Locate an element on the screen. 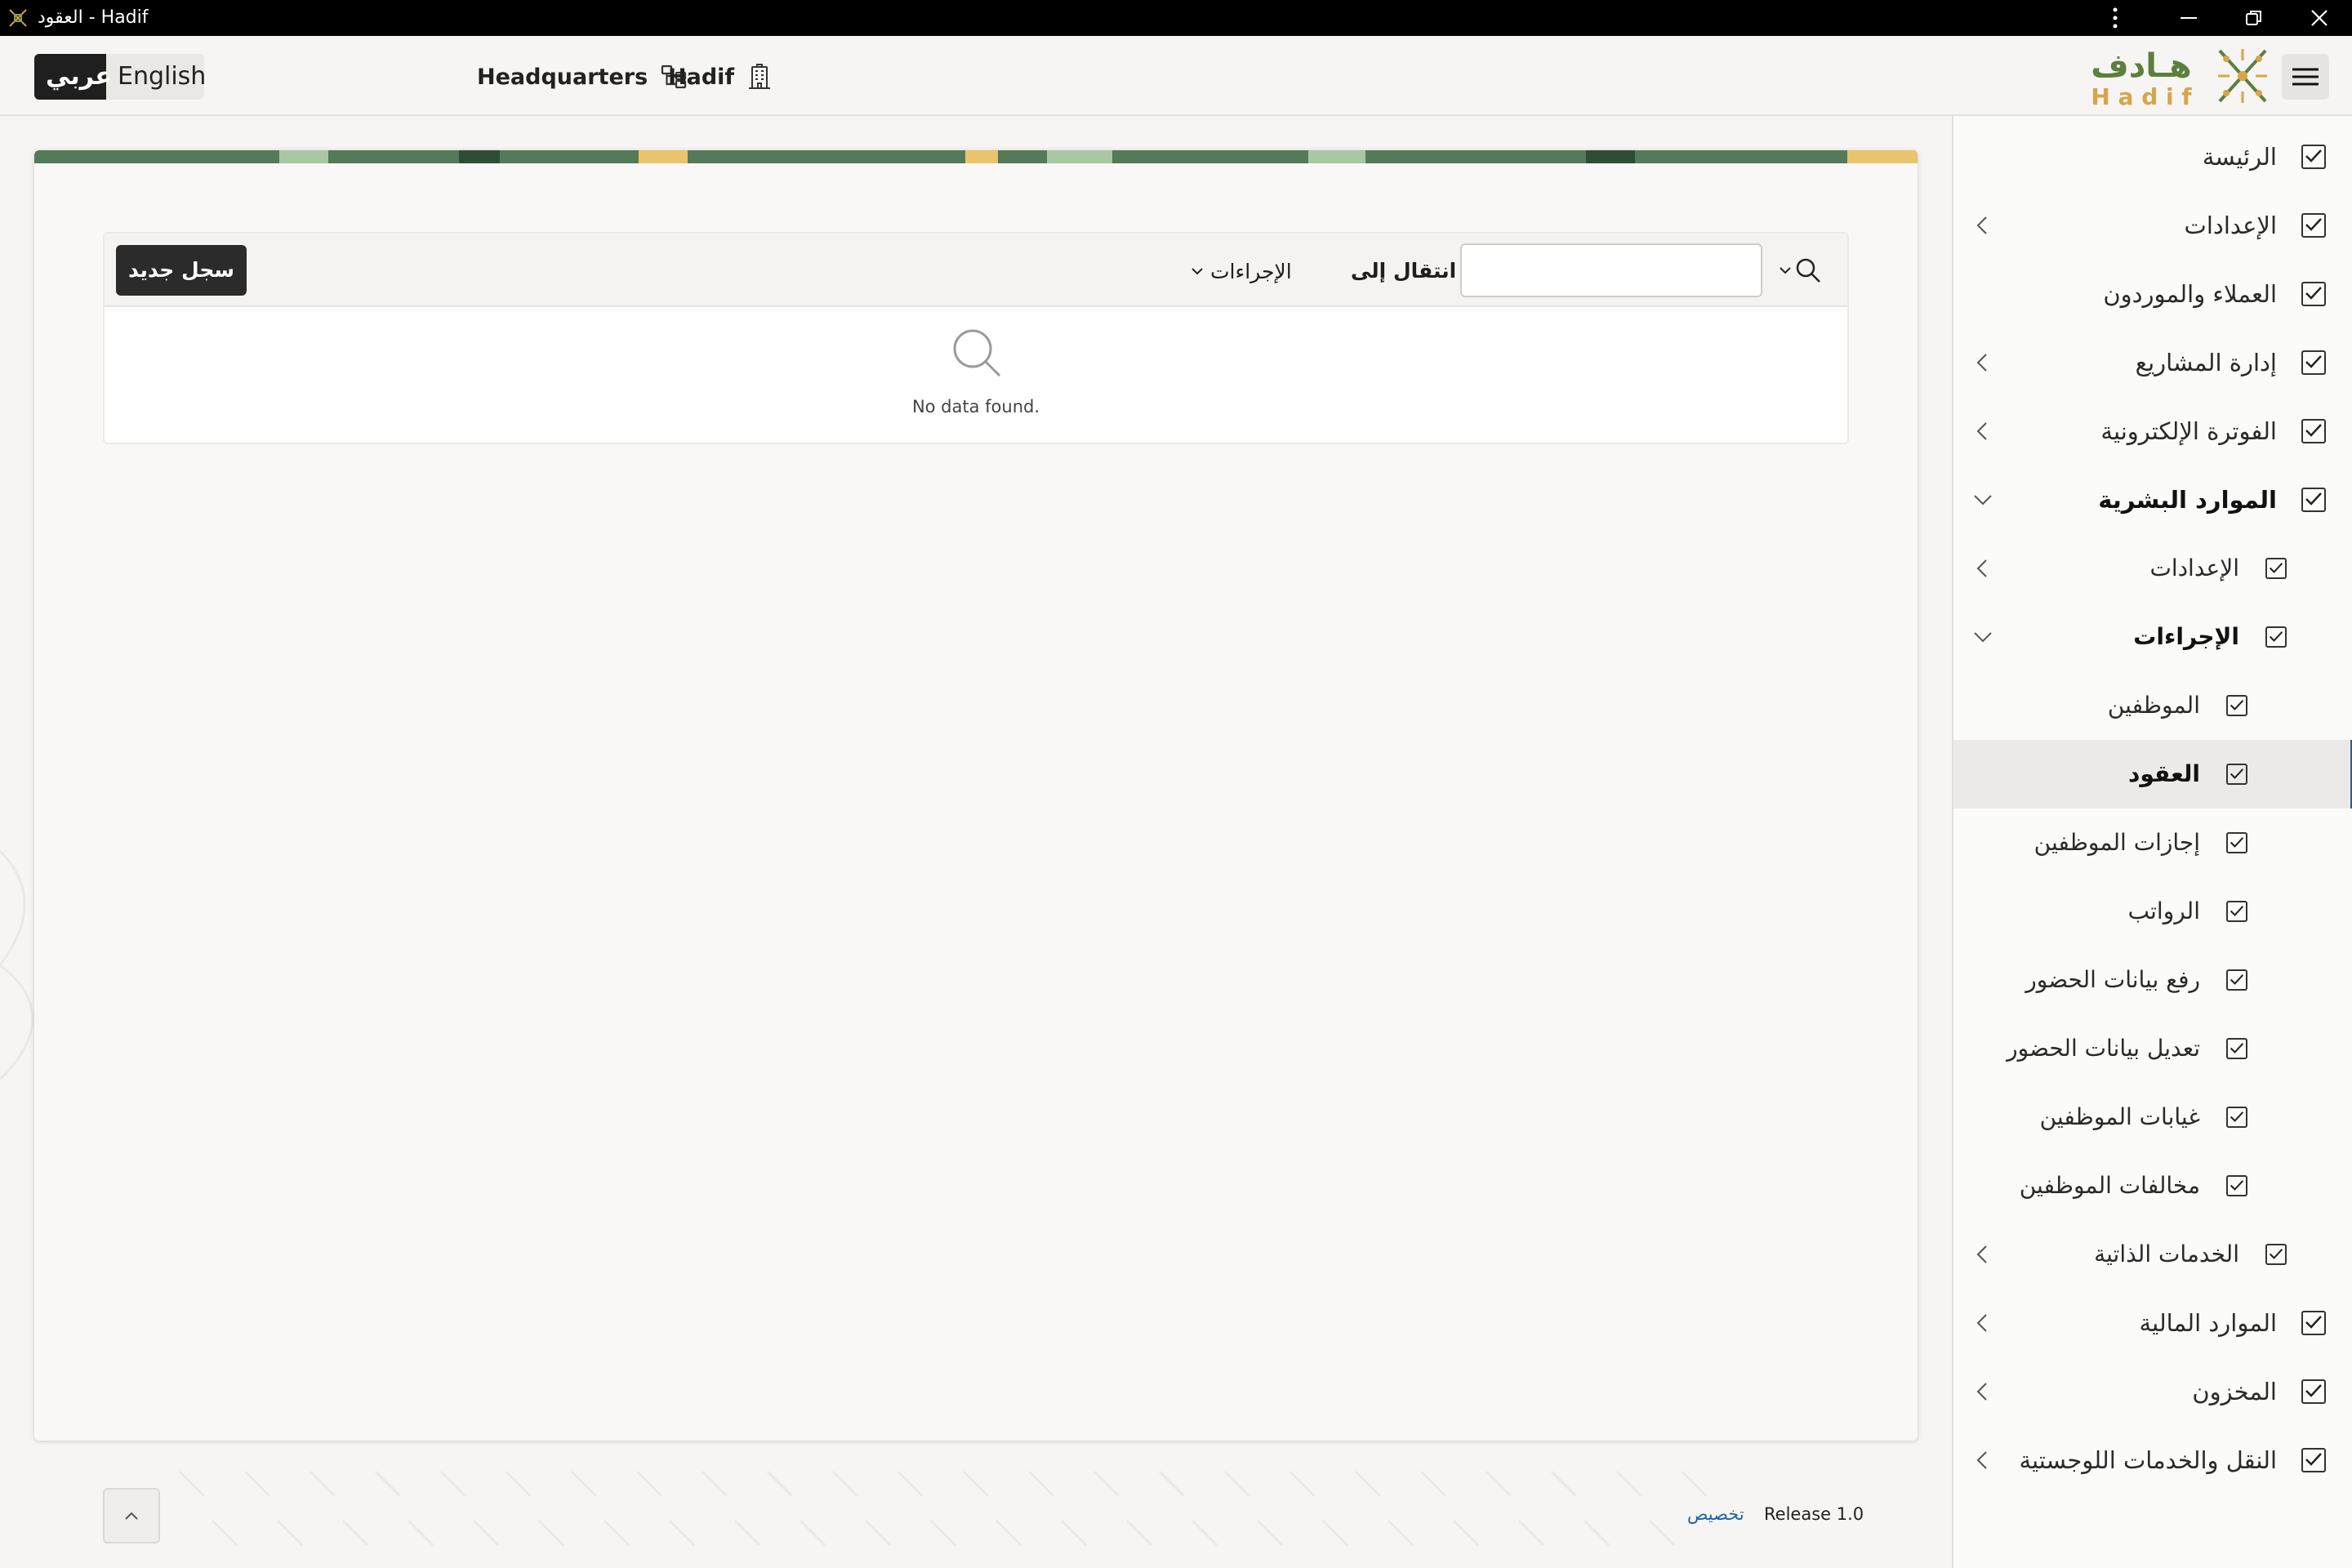  sidebar-item-label: مخالفات الموظفين is located at coordinates (2109, 1185).